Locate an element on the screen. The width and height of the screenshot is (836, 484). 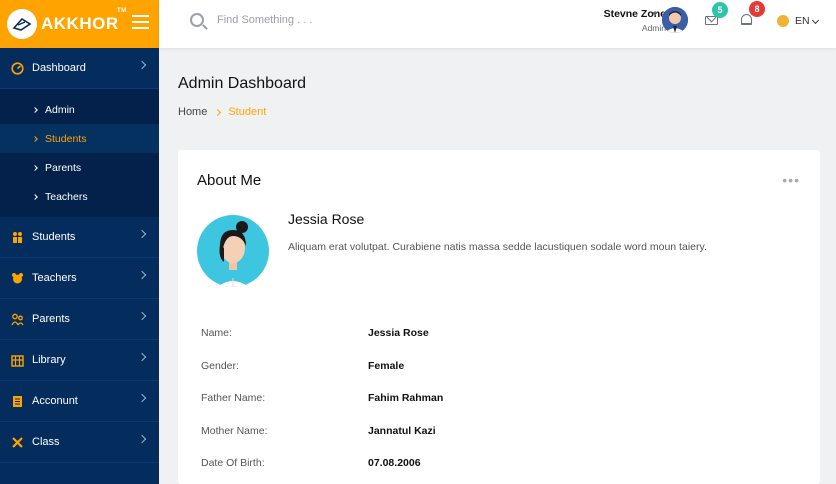
sidebar-item-label: Students is located at coordinates (54, 237).